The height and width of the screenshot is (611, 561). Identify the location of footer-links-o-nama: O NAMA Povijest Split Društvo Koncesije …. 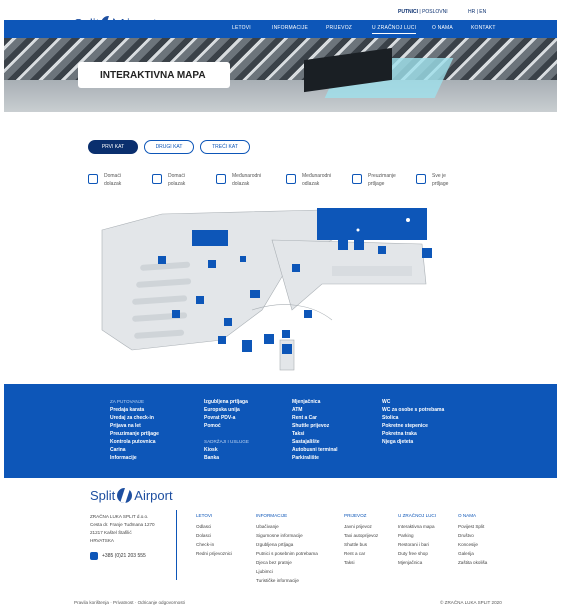
(473, 539).